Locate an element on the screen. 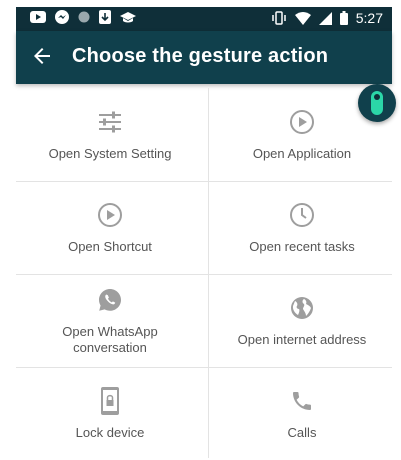 Image resolution: width=401 pixels, height=460 pixels. app-bar: Choose the gesture action is located at coordinates (204, 57).